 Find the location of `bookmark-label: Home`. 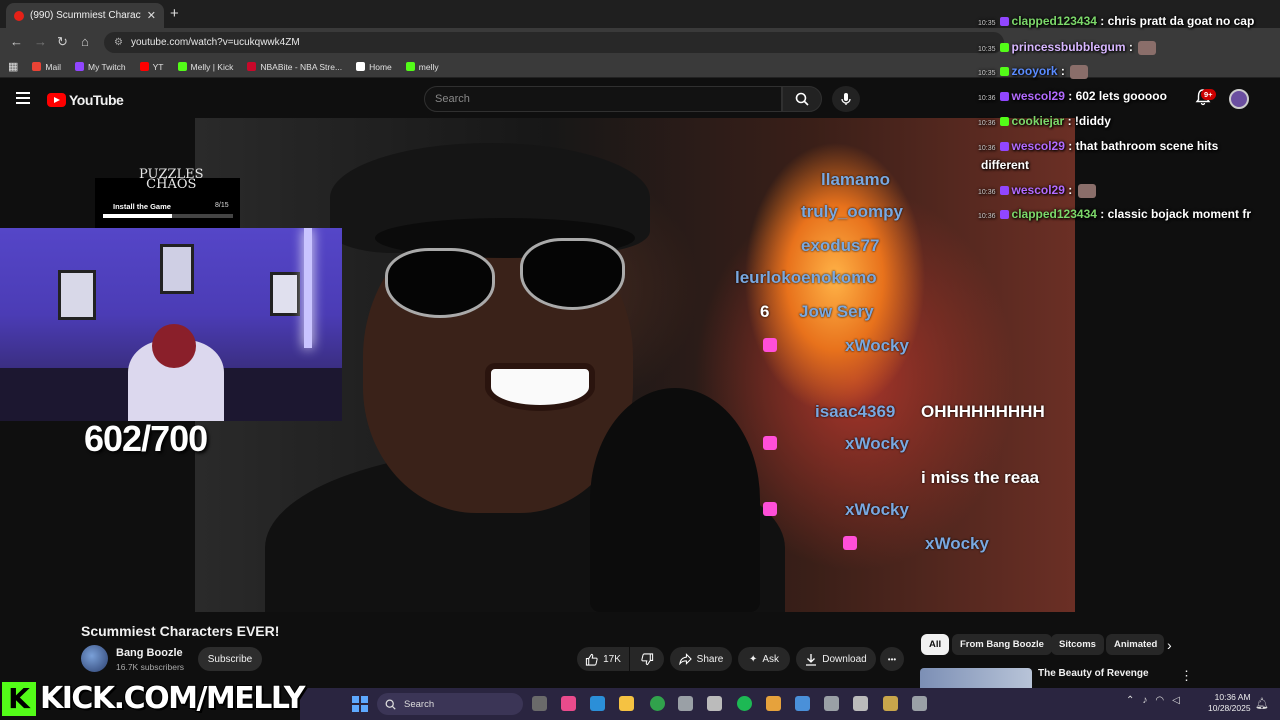

bookmark-label: Home is located at coordinates (380, 66).